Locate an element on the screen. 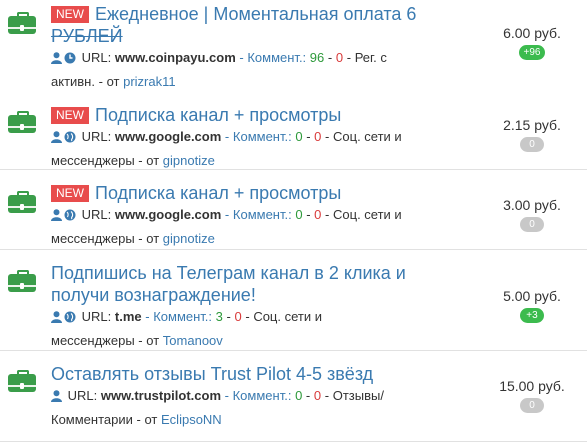 This screenshot has height=442, width=587. task-title: Подпишись на Телеграм канал в 2 клика и is located at coordinates (260, 273).